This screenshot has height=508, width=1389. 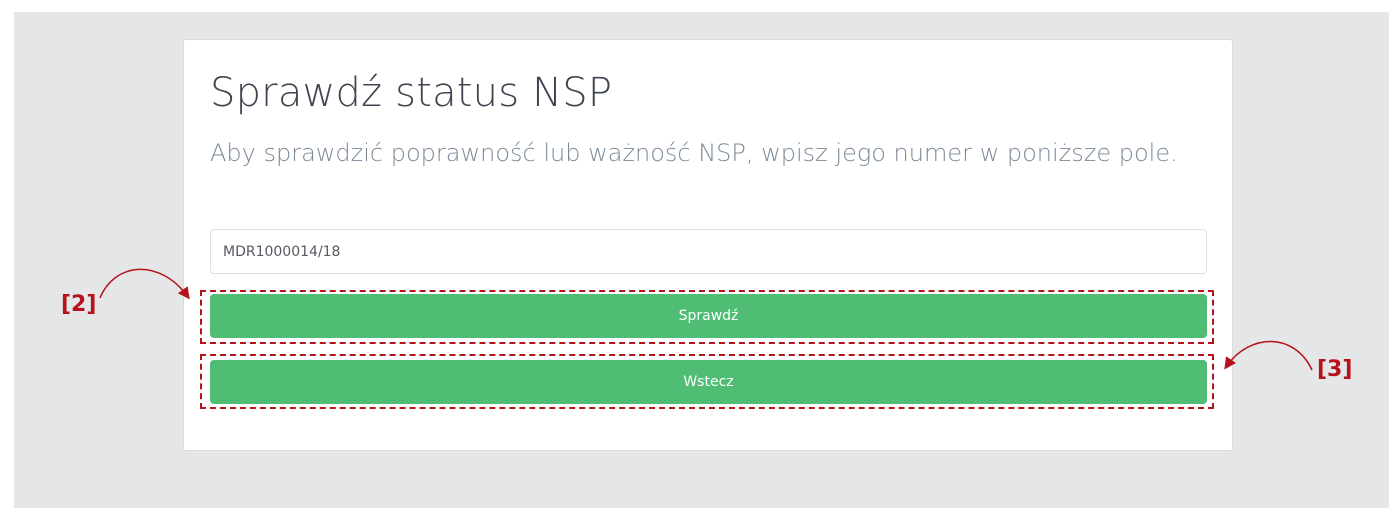 What do you see at coordinates (707, 317) in the screenshot?
I see `highlight-box-check` at bounding box center [707, 317].